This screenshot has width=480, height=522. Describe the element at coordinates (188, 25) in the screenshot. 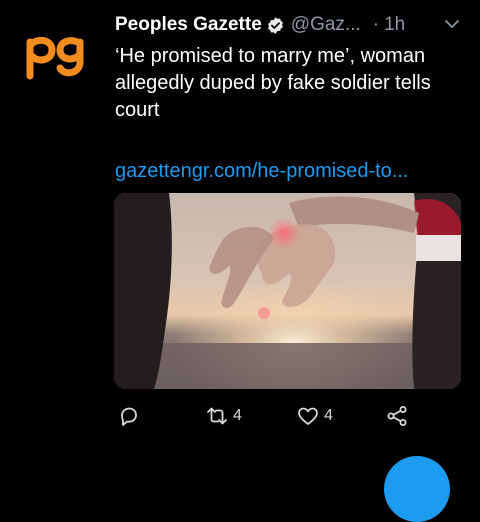

I see `author-name: Peoples Gazette` at that location.